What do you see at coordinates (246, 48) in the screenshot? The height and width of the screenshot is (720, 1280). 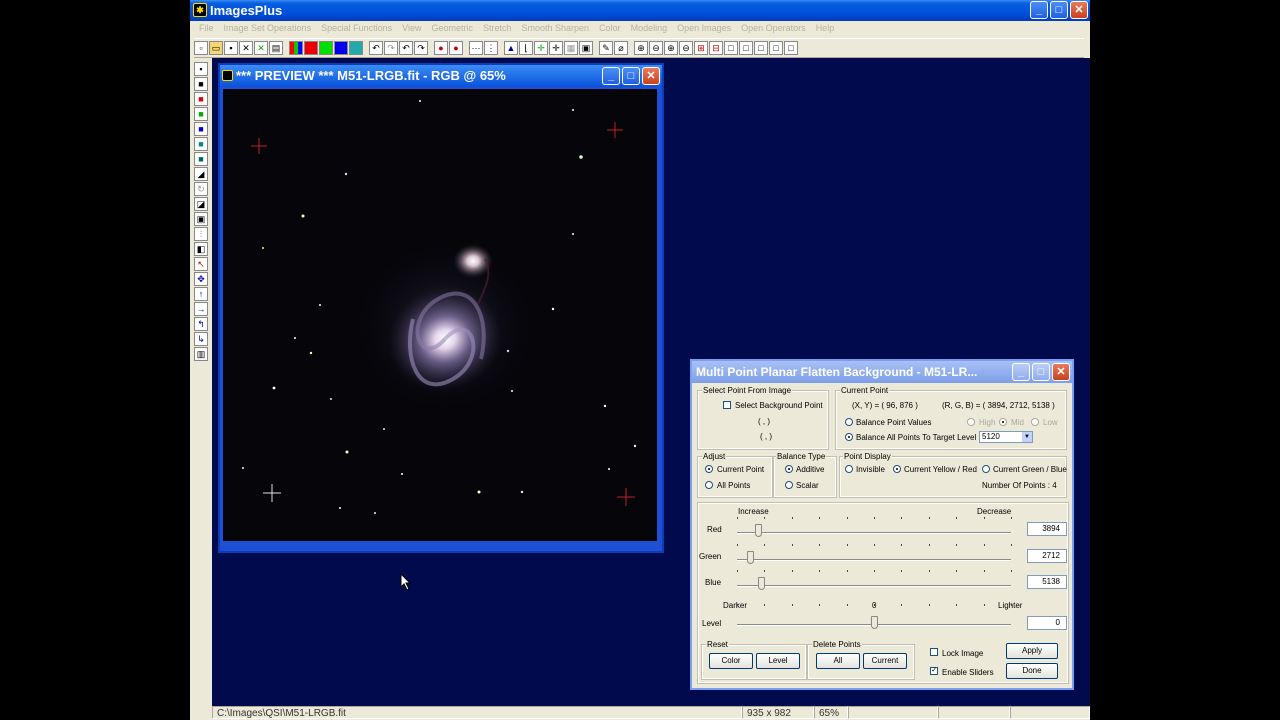 I see `close-image-icon: ✕` at bounding box center [246, 48].